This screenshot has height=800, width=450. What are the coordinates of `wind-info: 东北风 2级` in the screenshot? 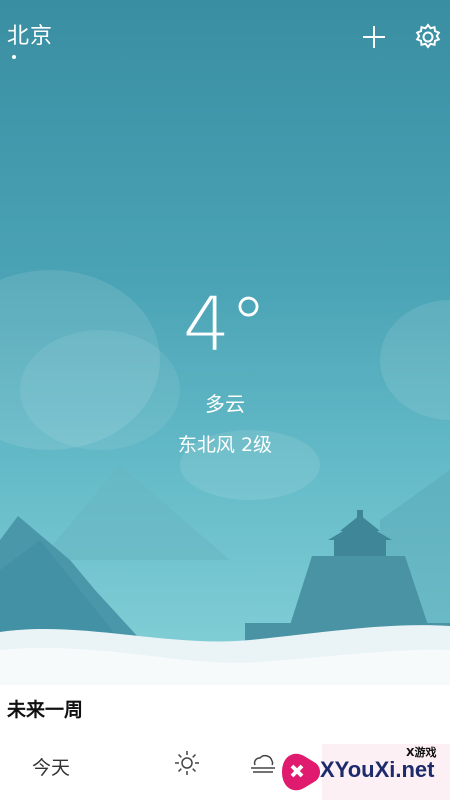 It's located at (225, 445).